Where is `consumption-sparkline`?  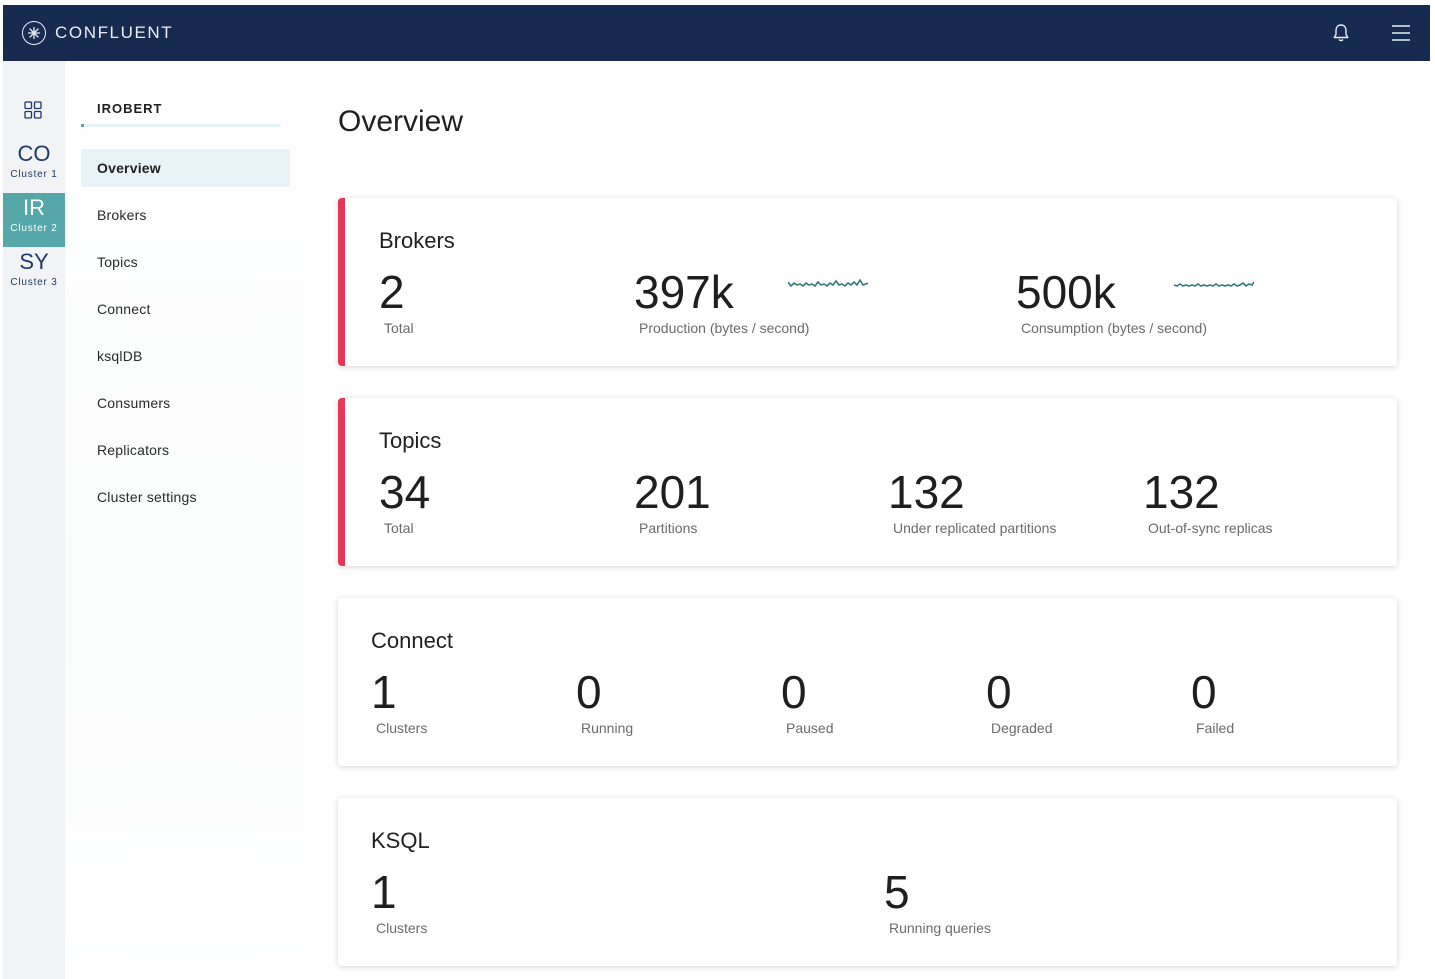
consumption-sparkline is located at coordinates (1214, 284).